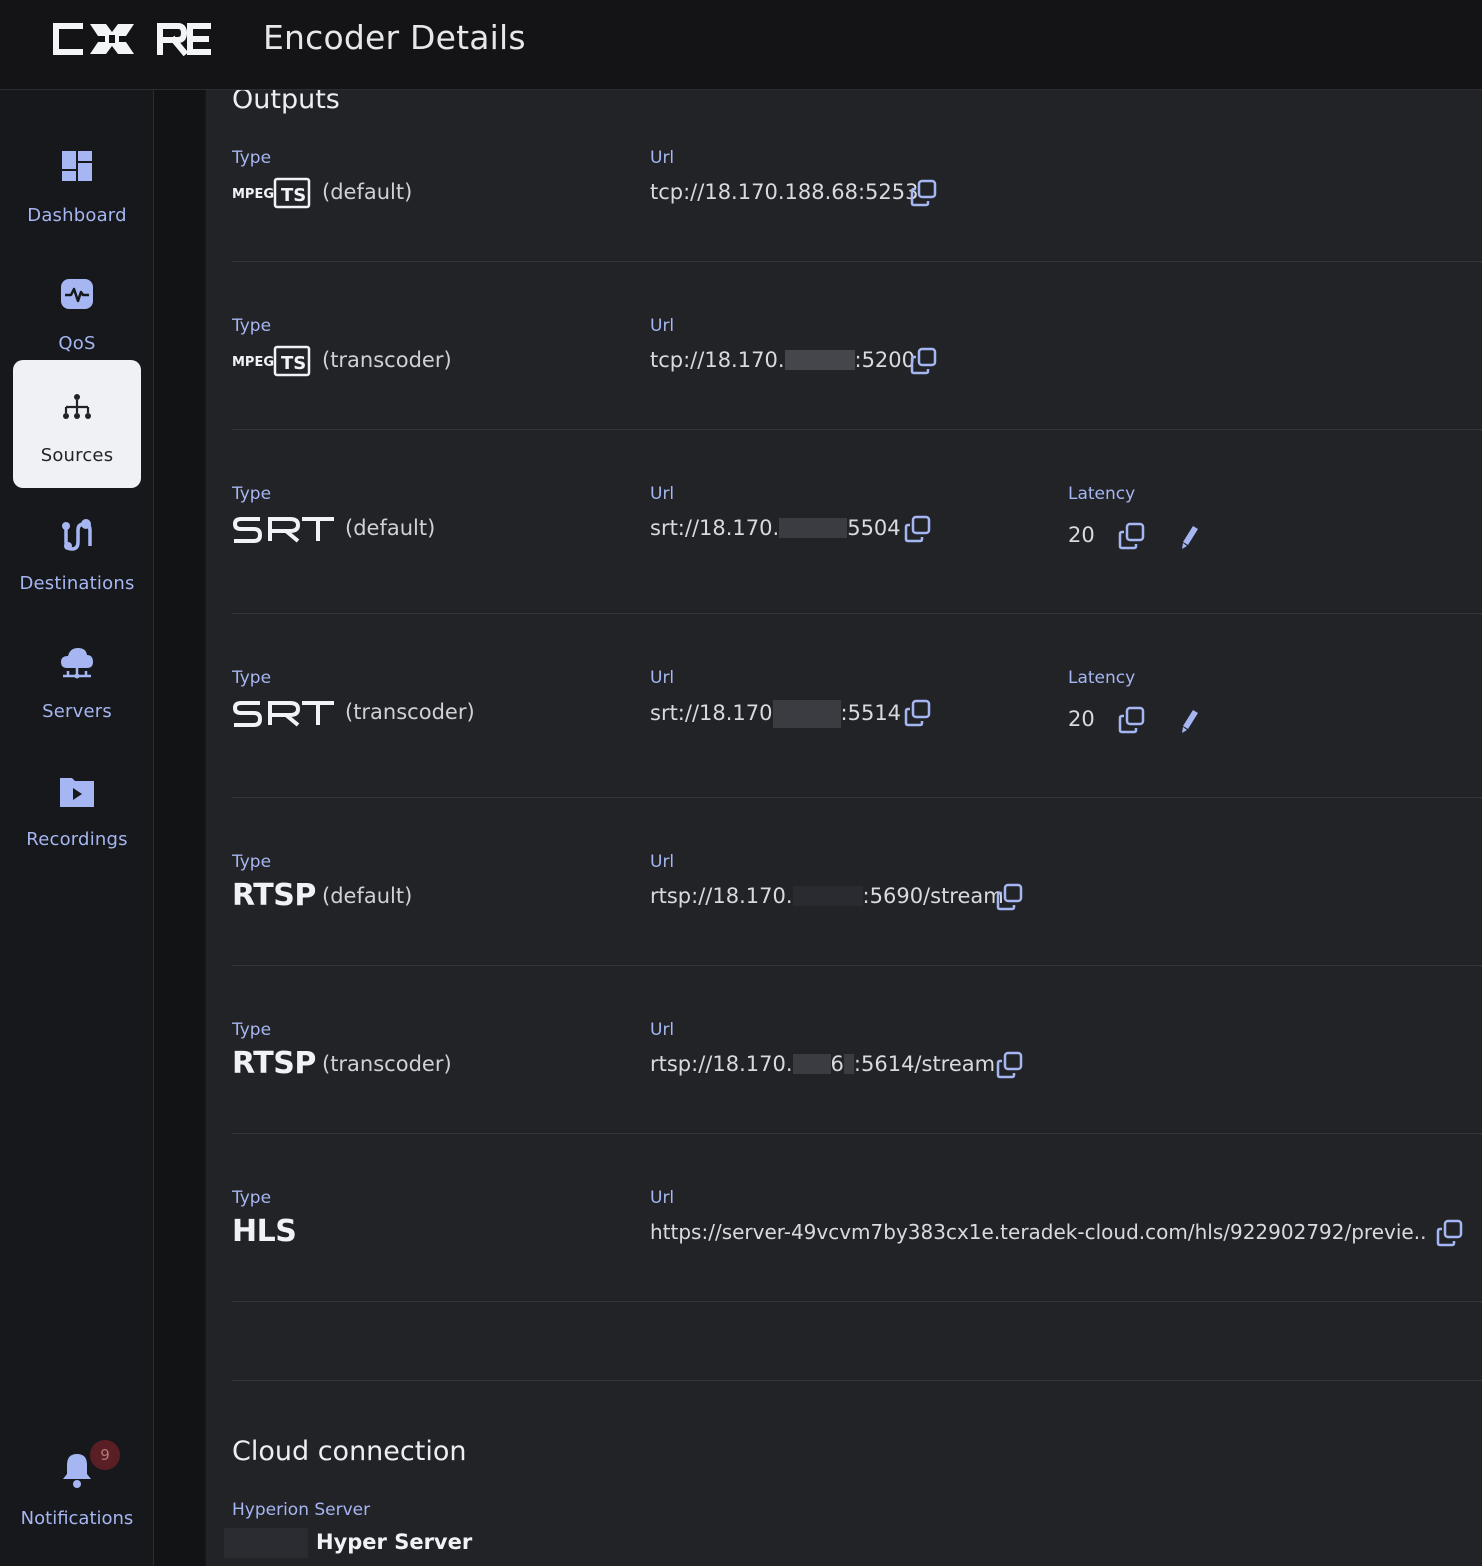 The image size is (1482, 1566). What do you see at coordinates (77, 839) in the screenshot?
I see `sidebar-item-label: Recordings` at bounding box center [77, 839].